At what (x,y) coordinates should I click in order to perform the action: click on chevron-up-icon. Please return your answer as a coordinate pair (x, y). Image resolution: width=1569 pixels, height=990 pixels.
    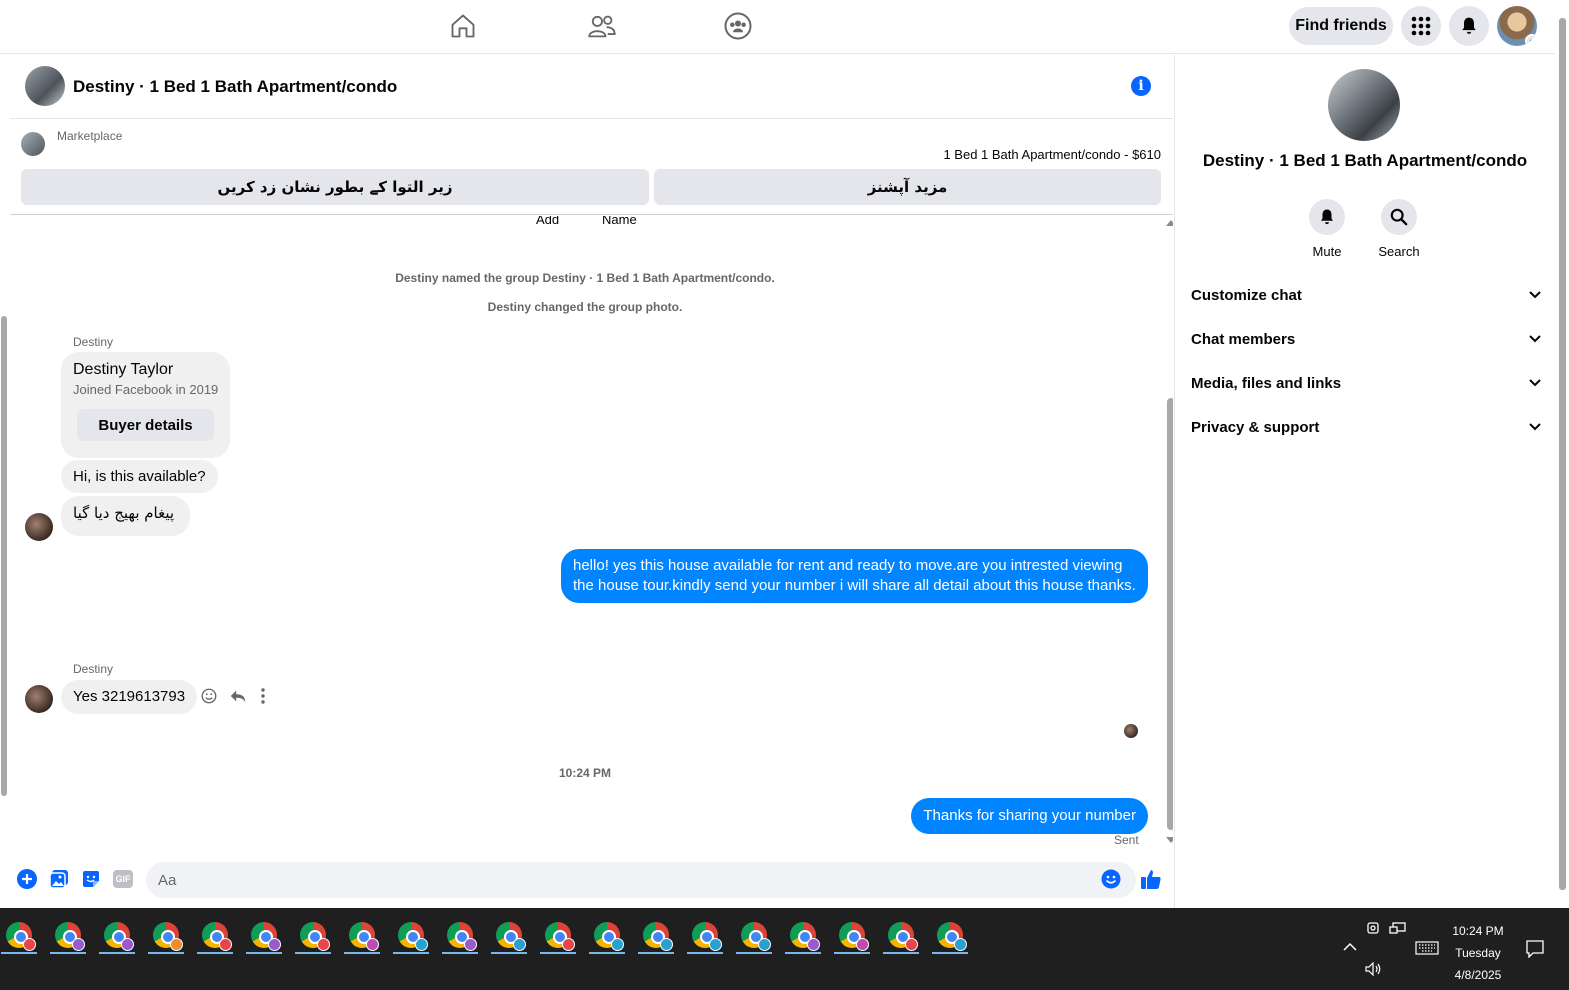
    Looking at the image, I should click on (1350, 948).